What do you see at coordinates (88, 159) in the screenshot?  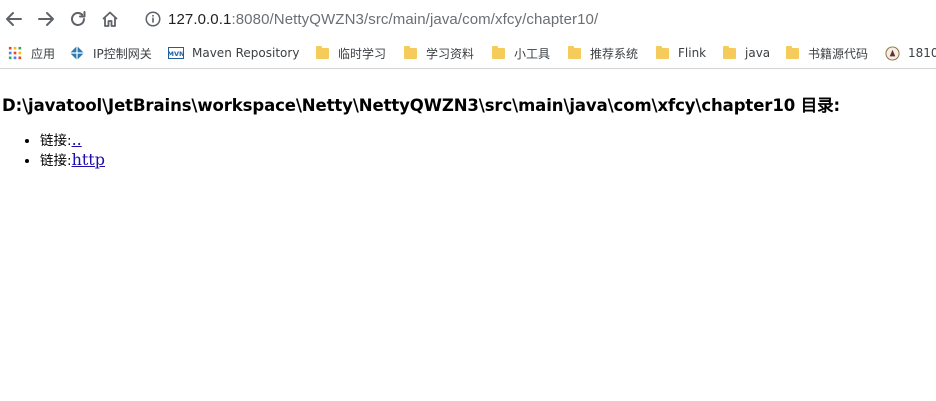 I see `http-directory-link: http` at bounding box center [88, 159].